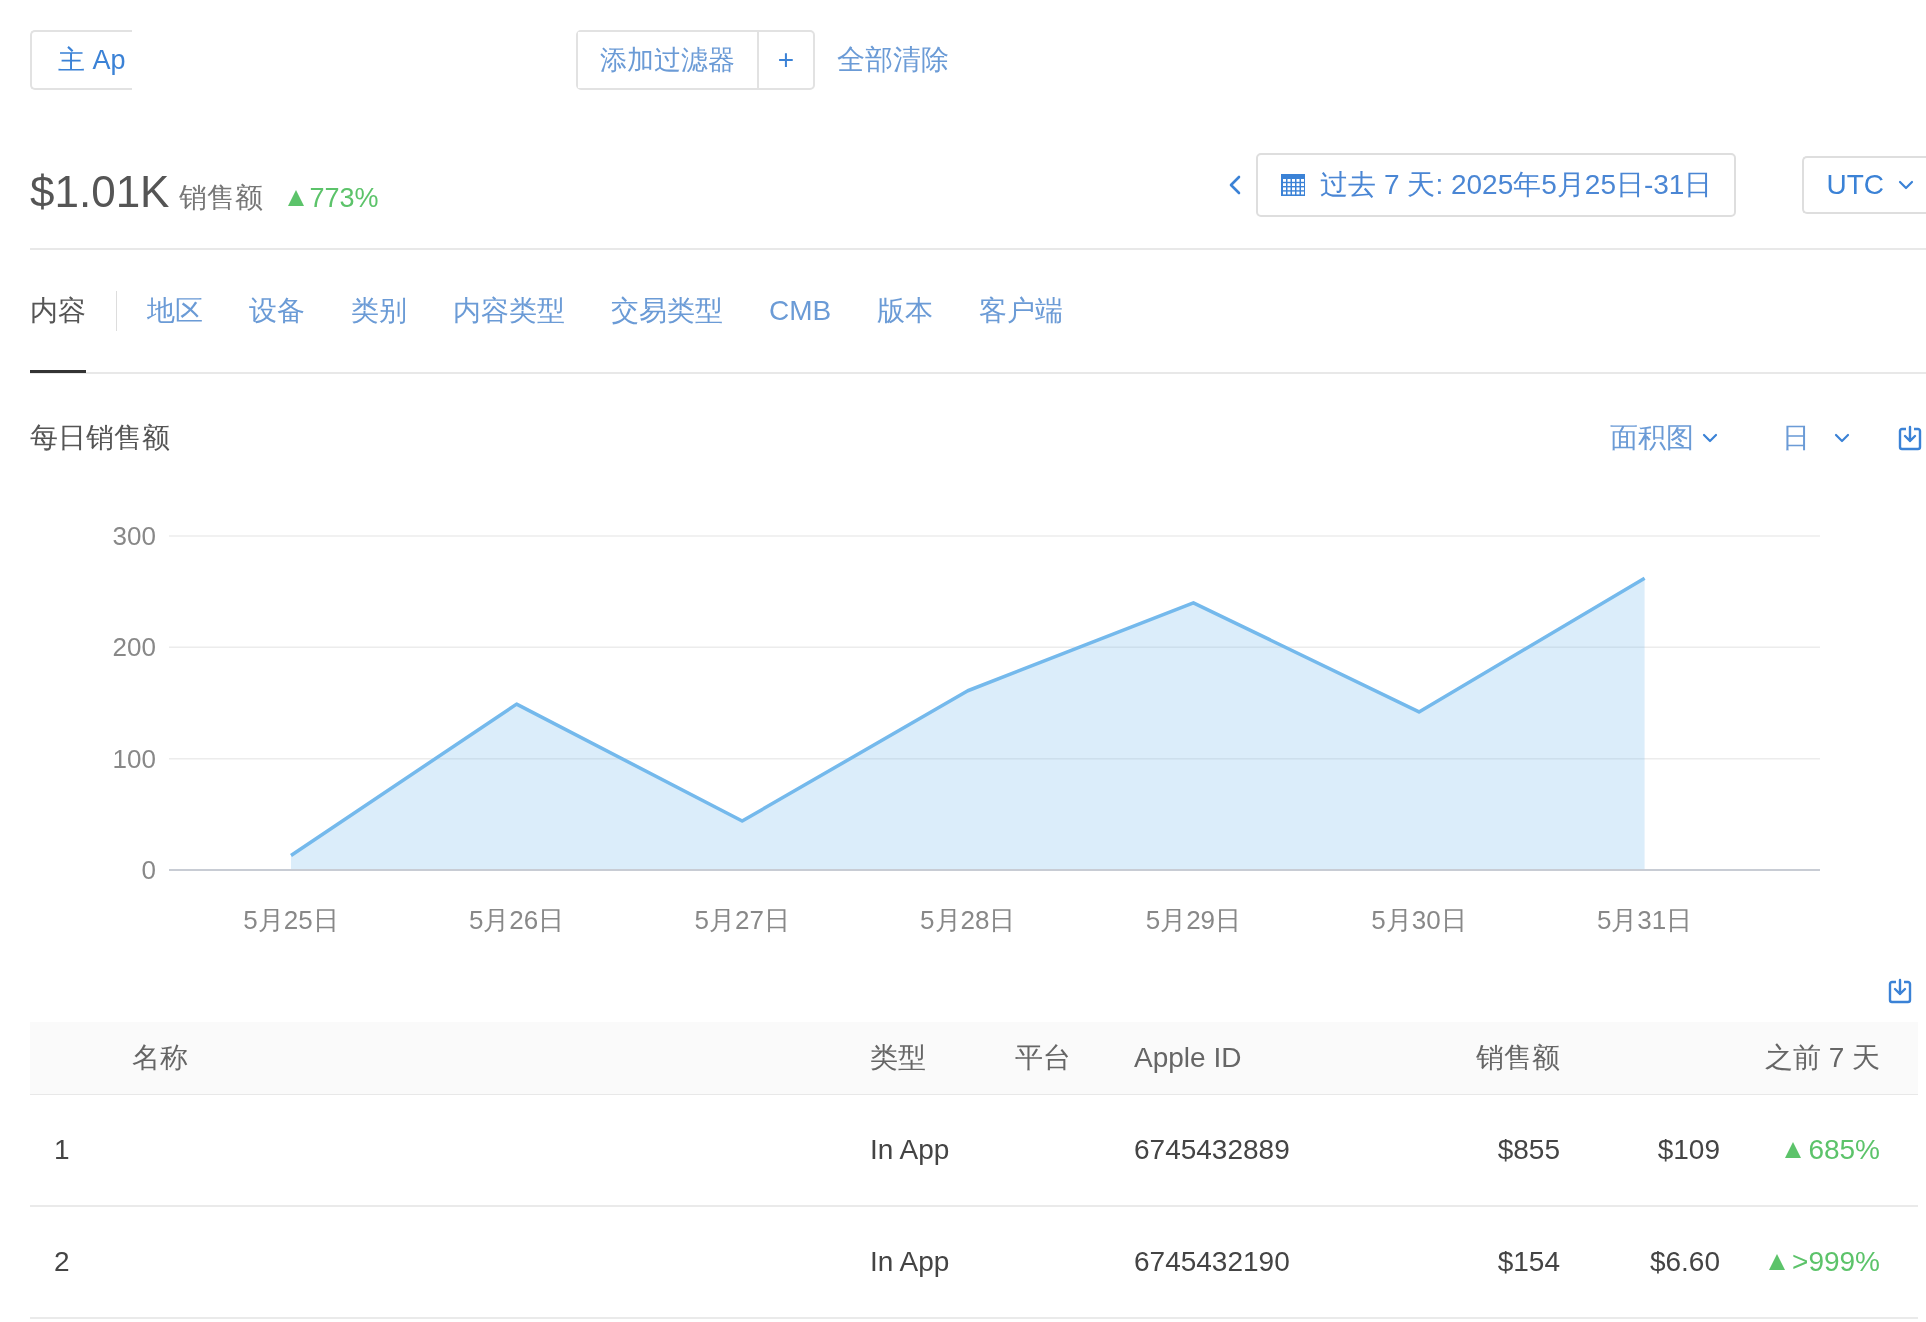 This screenshot has width=1926, height=1322. Describe the element at coordinates (1419, 920) in the screenshot. I see `x-axis-label: 5月30日` at that location.